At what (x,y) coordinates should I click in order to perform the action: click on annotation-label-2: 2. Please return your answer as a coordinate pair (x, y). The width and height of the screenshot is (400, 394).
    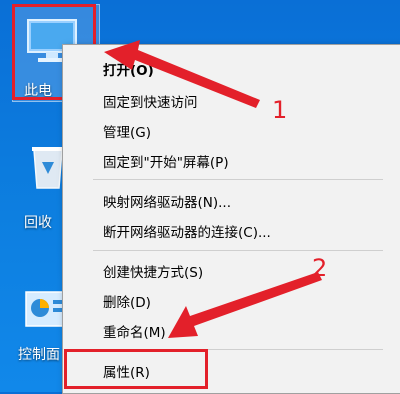
    Looking at the image, I should click on (320, 268).